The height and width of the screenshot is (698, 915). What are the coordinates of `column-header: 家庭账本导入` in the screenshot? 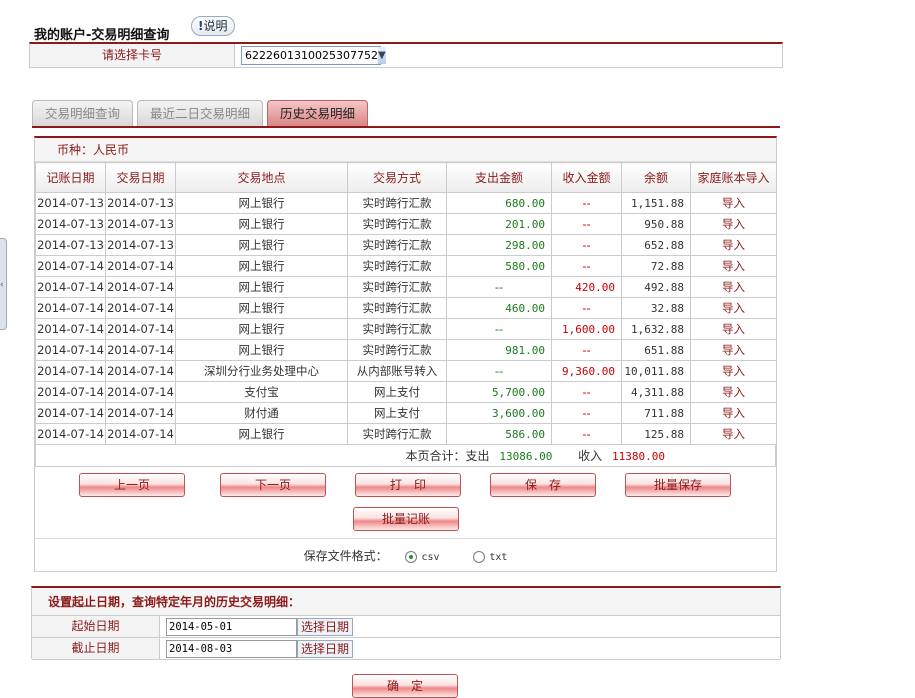 It's located at (733, 177).